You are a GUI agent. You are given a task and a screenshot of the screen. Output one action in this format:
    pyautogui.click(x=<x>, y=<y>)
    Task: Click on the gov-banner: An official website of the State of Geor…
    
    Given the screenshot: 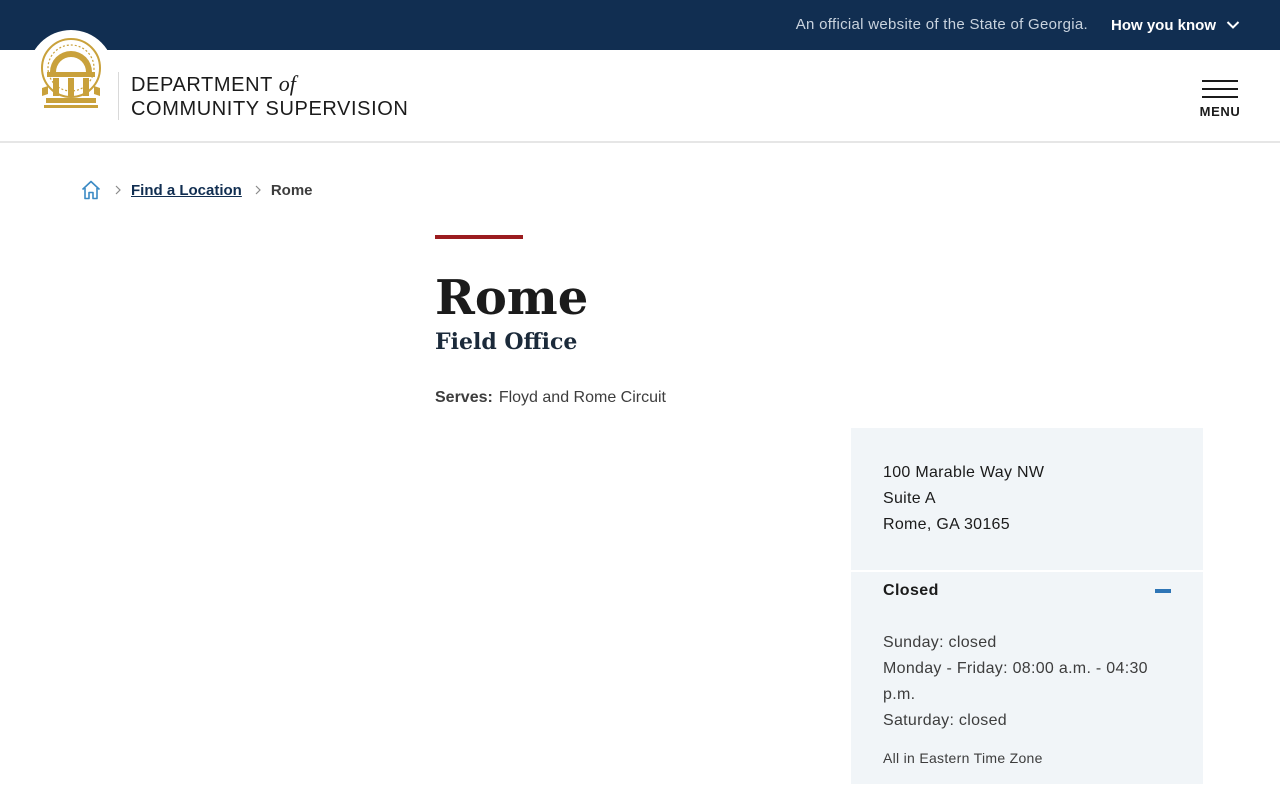 What is the action you would take?
    pyautogui.click(x=640, y=25)
    